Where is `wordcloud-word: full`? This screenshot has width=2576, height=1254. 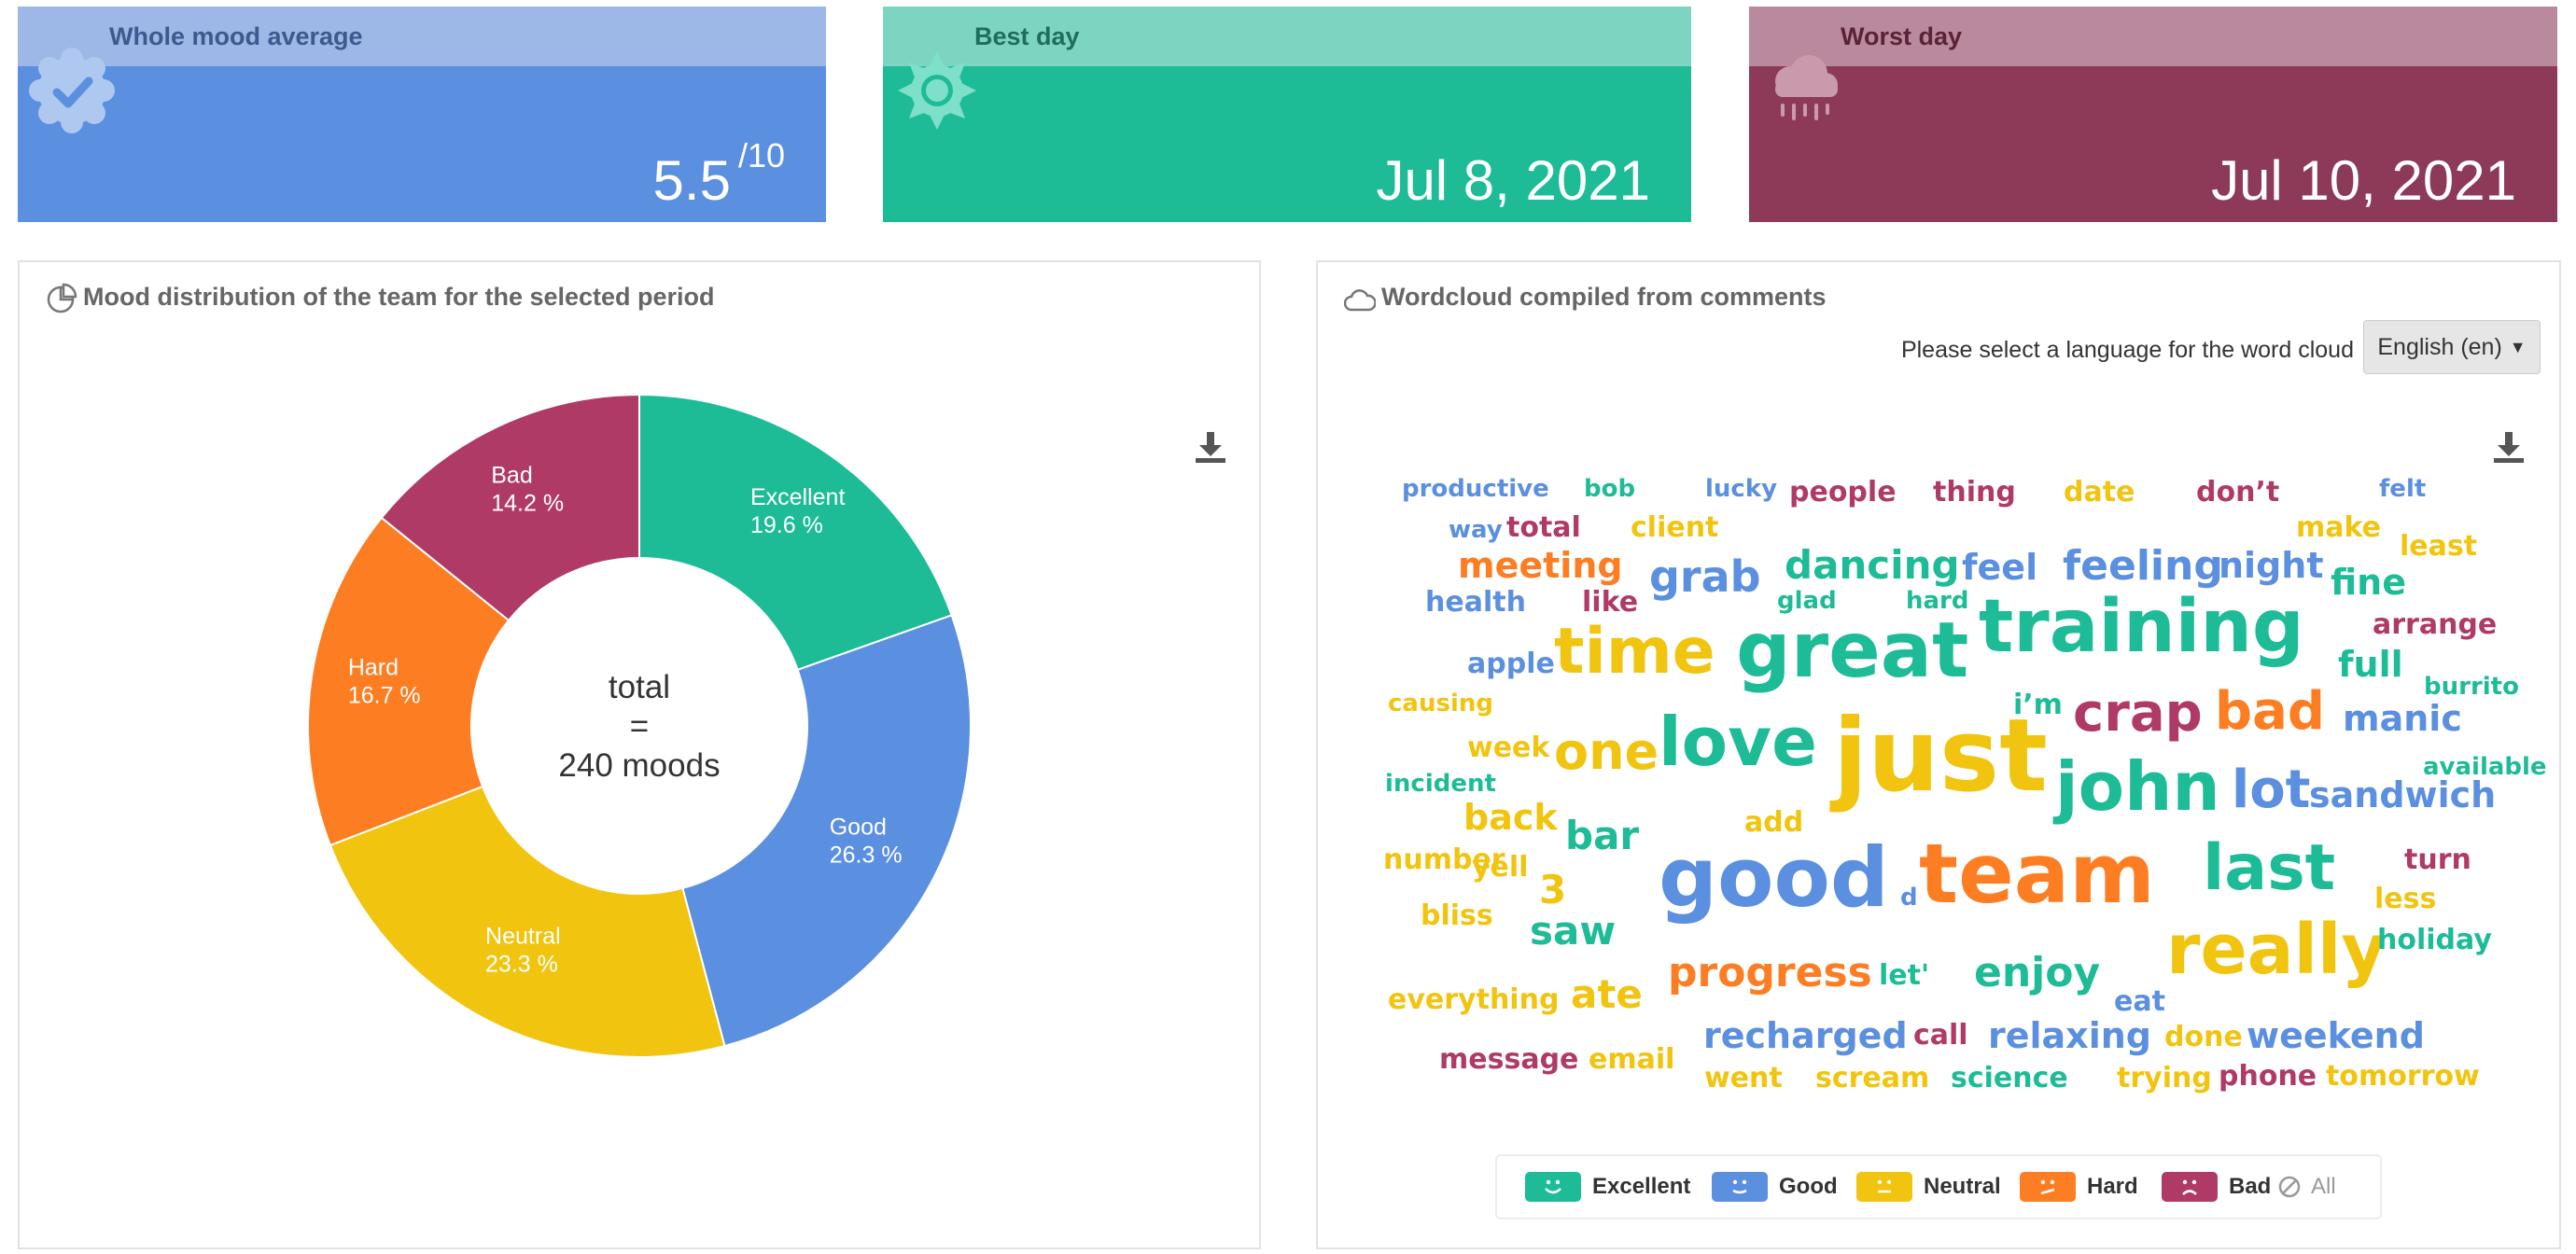 wordcloud-word: full is located at coordinates (2370, 664).